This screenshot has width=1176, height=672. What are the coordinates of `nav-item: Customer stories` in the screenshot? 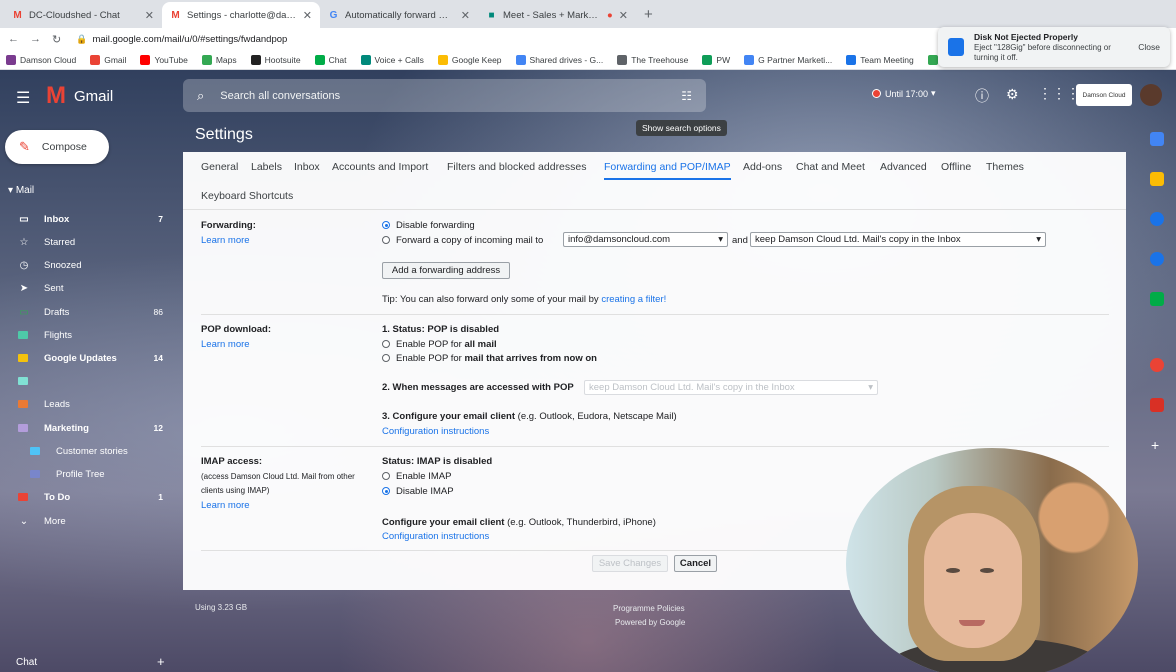 It's located at (87, 451).